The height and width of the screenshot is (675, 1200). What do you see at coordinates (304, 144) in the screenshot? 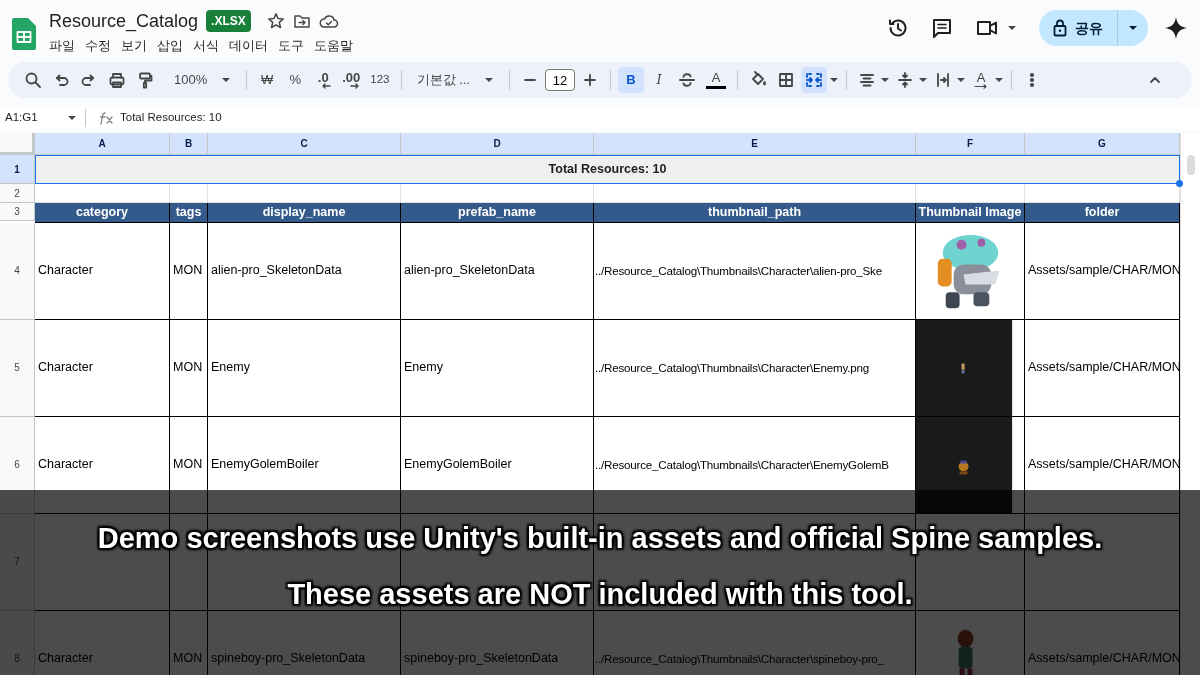
I see `column-header: C` at bounding box center [304, 144].